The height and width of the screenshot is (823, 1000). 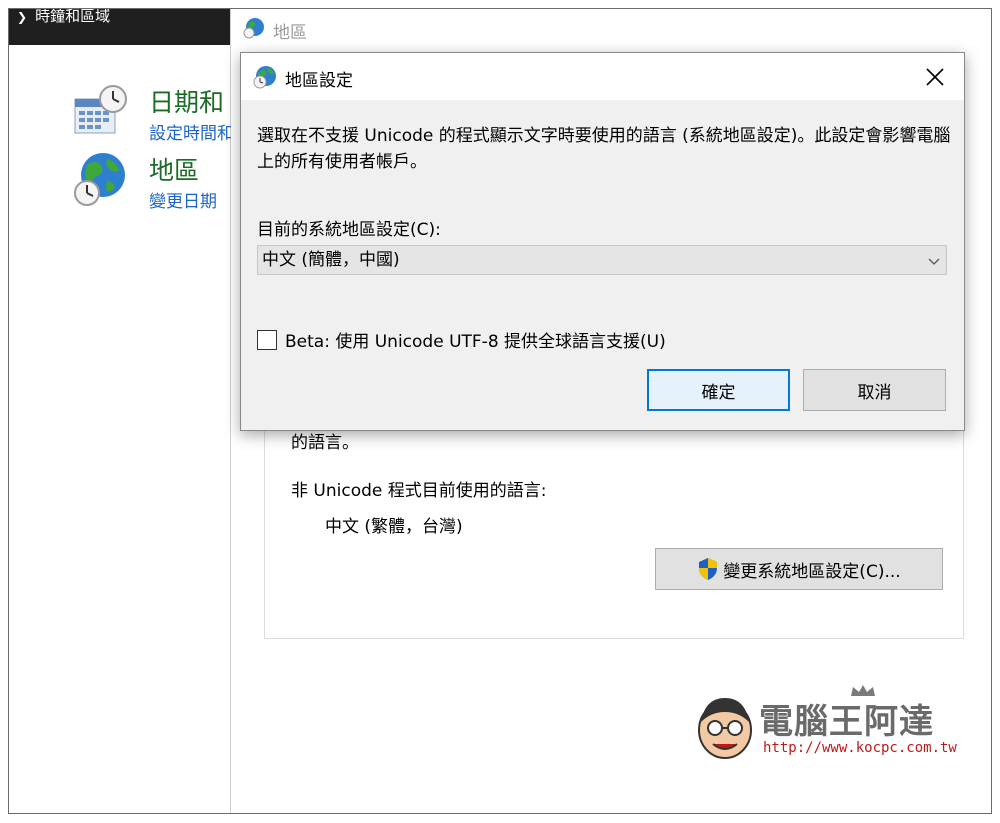 What do you see at coordinates (934, 261) in the screenshot?
I see `chevron-down-icon` at bounding box center [934, 261].